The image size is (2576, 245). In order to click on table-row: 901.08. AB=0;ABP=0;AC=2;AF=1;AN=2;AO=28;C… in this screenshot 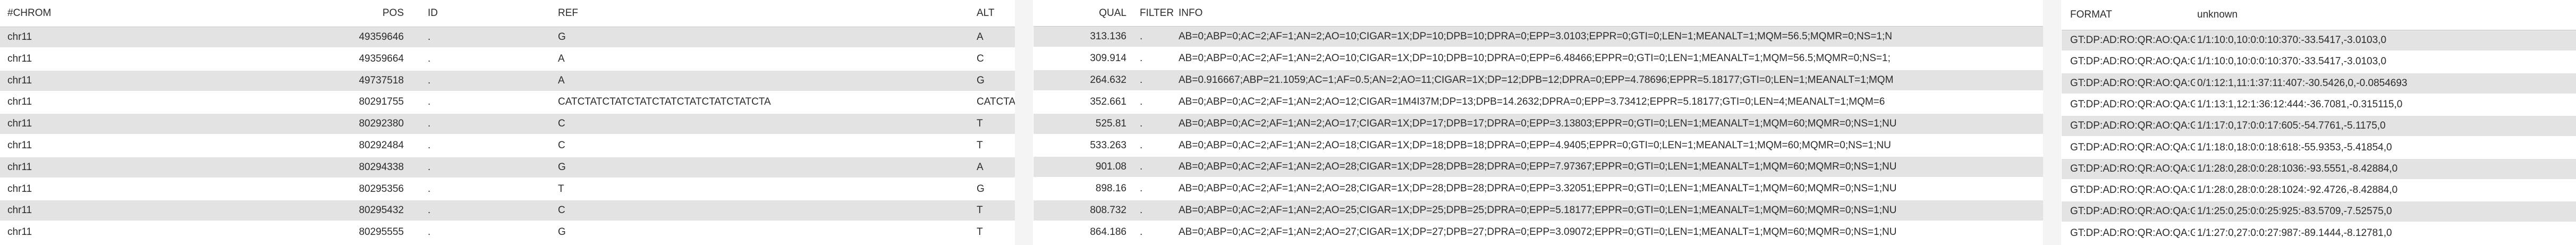, I will do `click(1538, 167)`.